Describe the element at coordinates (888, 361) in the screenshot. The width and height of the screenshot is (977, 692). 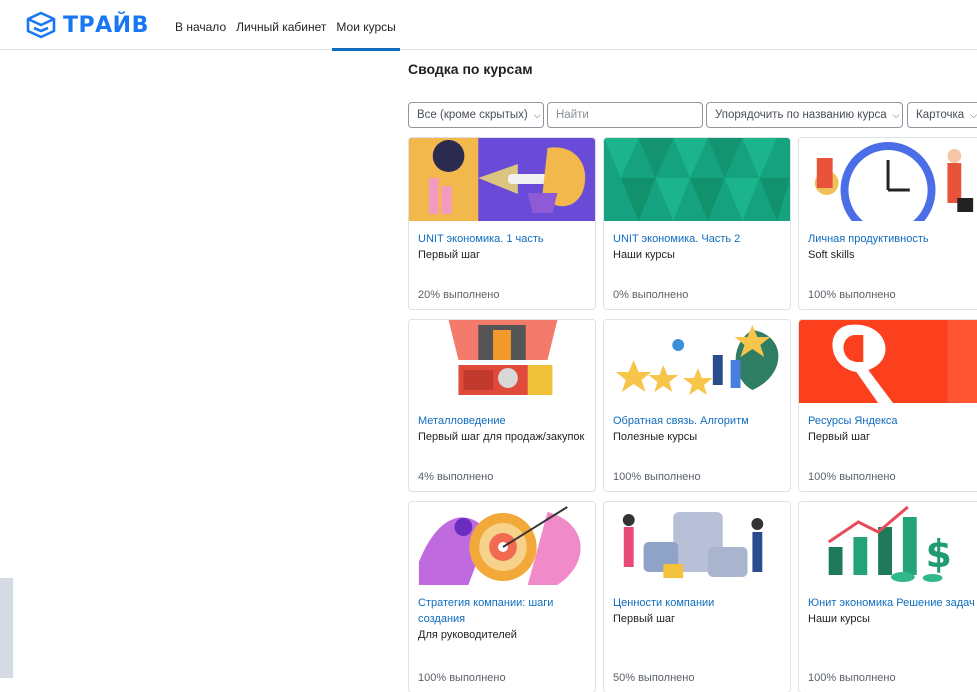
I see `yandex-logo` at that location.